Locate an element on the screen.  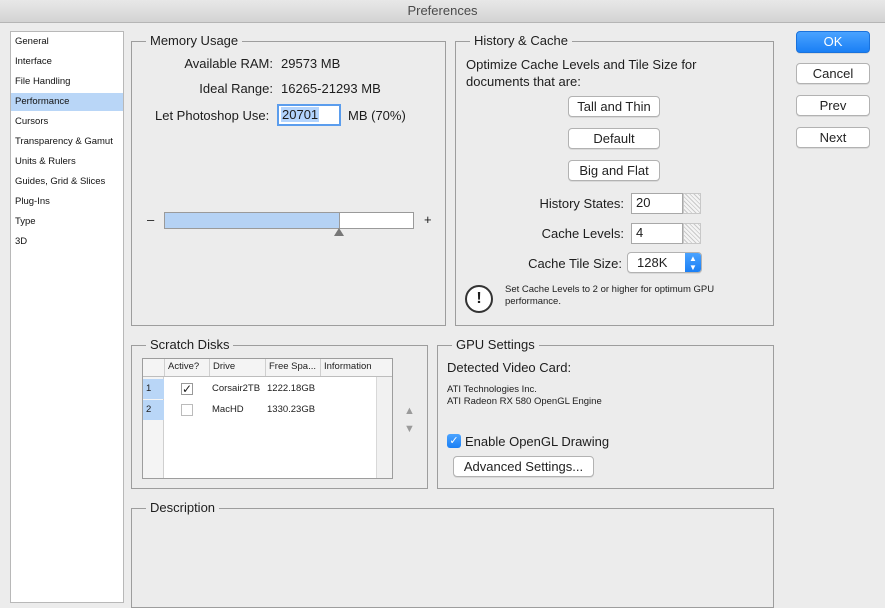
big-and-flat-button: Big and Flat is located at coordinates (614, 170).